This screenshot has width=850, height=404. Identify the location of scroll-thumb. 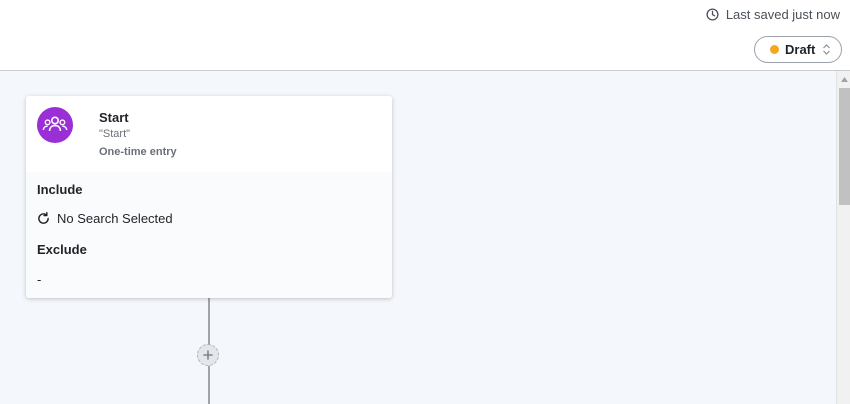
(844, 146).